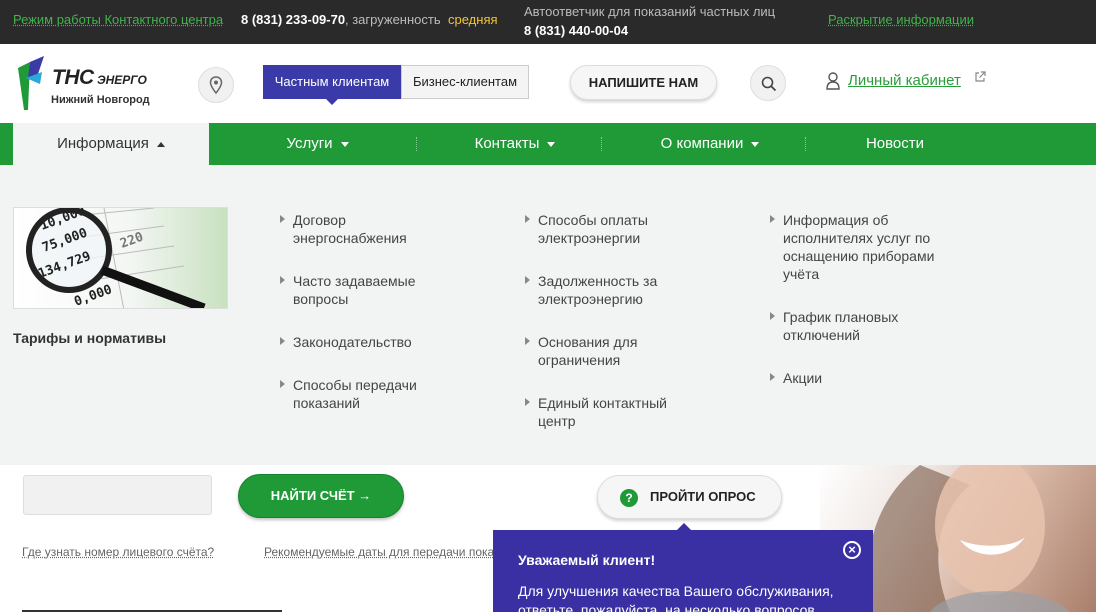  I want to click on logo-city: Нижний Новгород, so click(100, 100).